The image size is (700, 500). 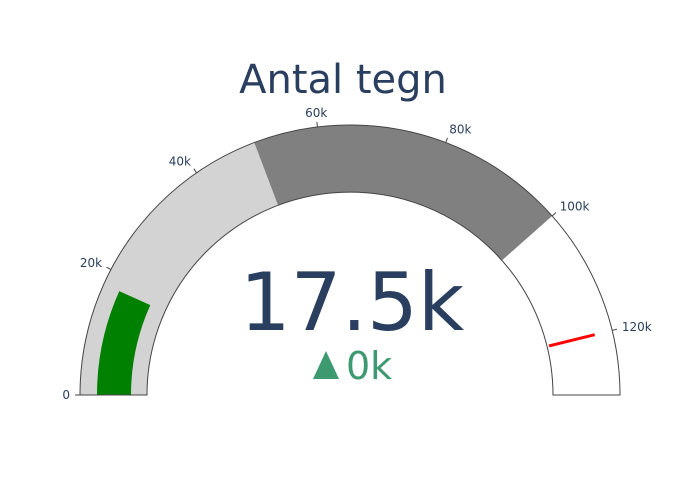 What do you see at coordinates (66, 395) in the screenshot?
I see `gauge-tick-label: 0` at bounding box center [66, 395].